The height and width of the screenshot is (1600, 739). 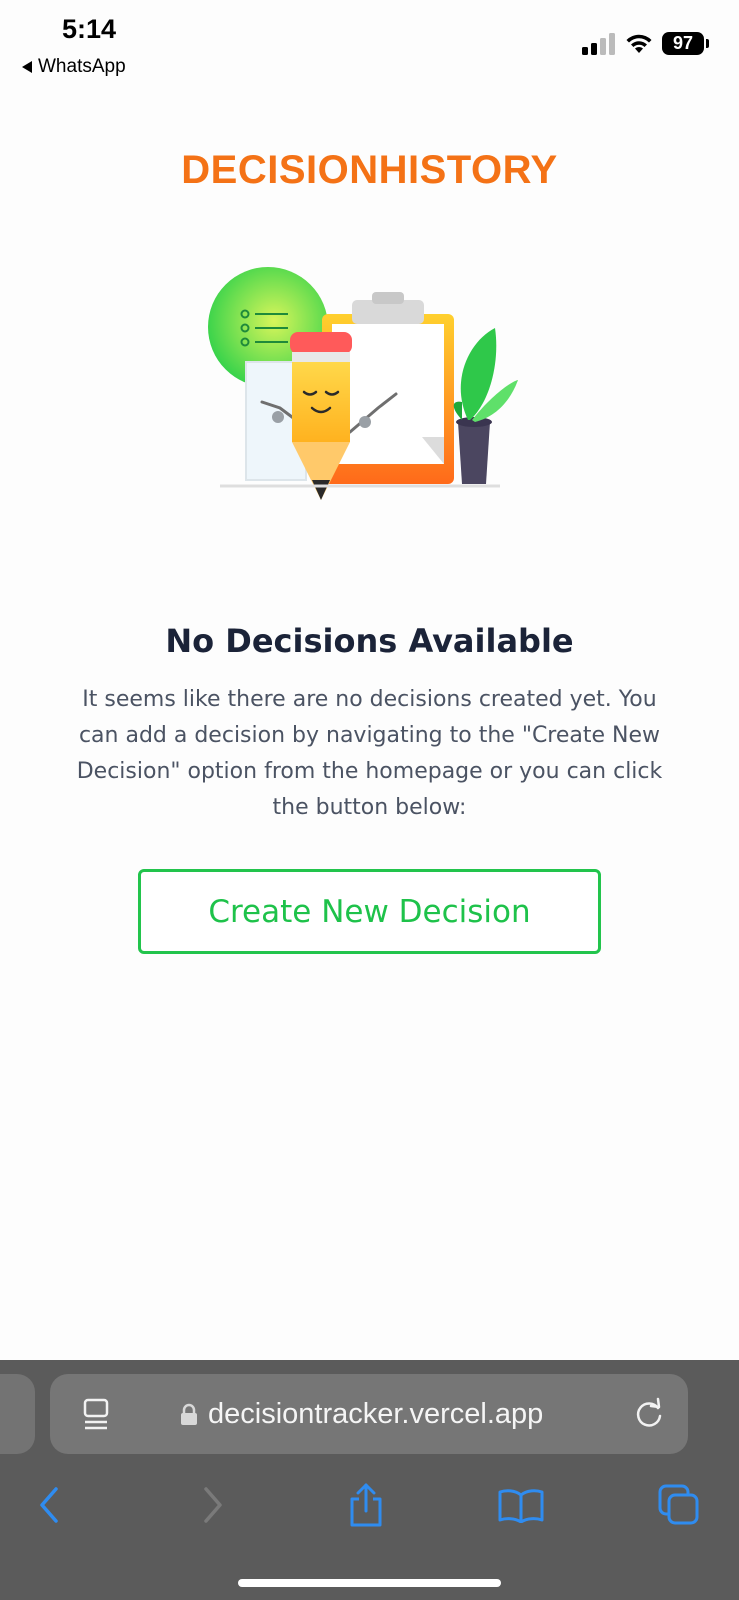 I want to click on browser-toolbar, so click(x=369, y=1510).